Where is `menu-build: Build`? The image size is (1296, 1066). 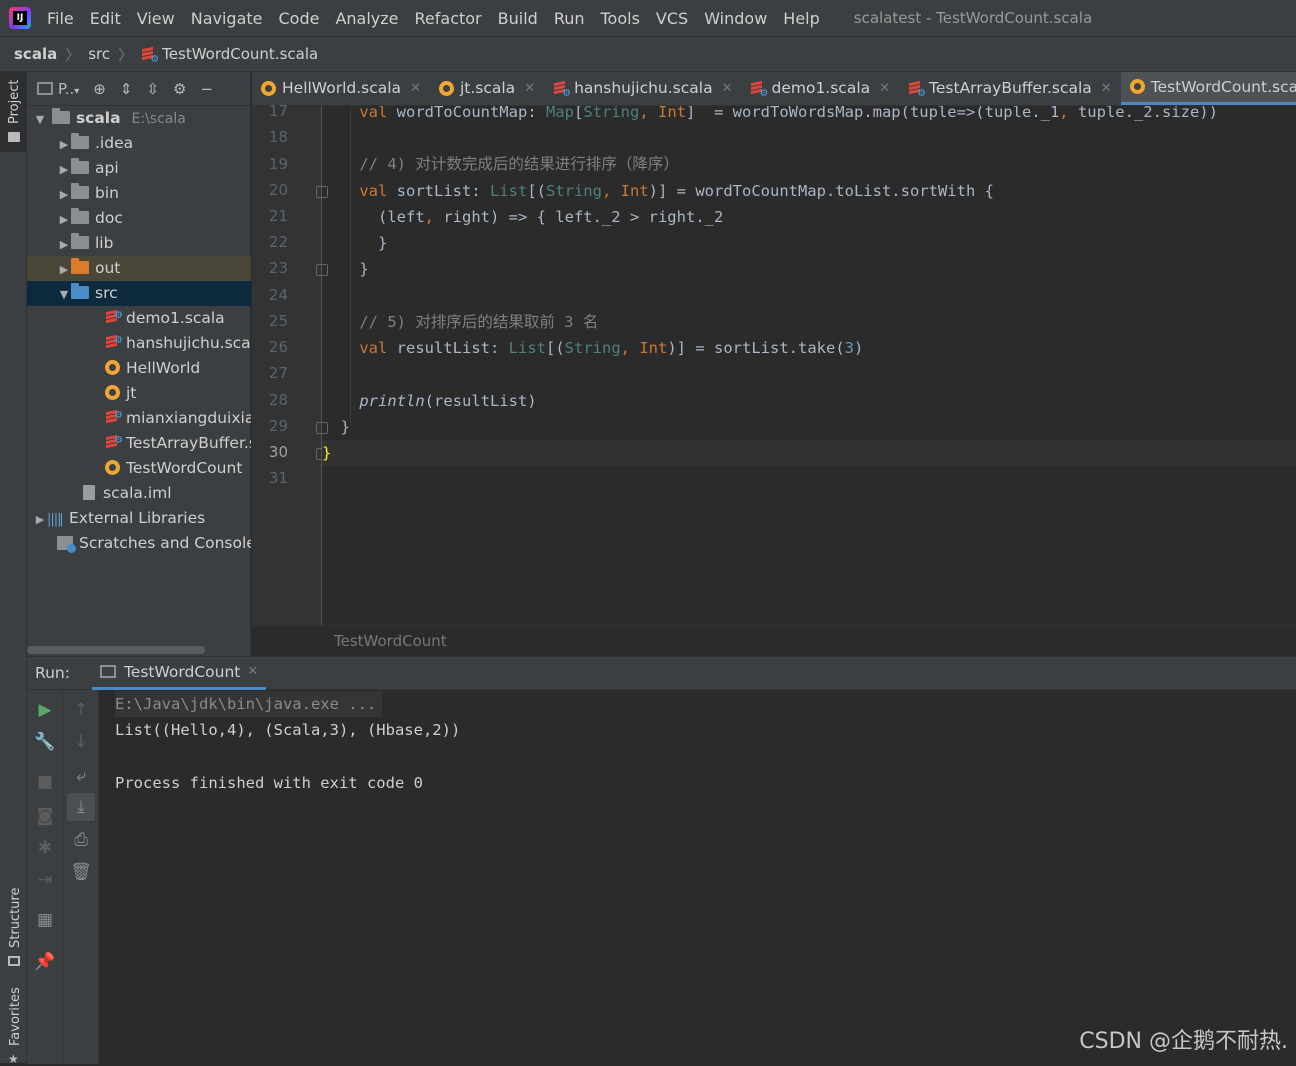
menu-build: Build is located at coordinates (518, 18).